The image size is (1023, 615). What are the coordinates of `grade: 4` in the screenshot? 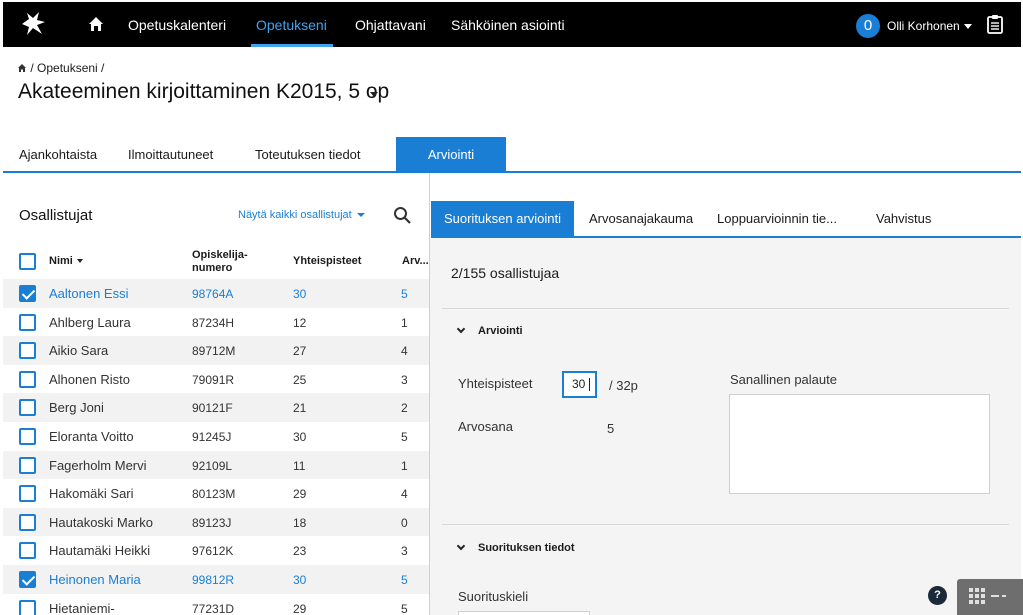 It's located at (404, 351).